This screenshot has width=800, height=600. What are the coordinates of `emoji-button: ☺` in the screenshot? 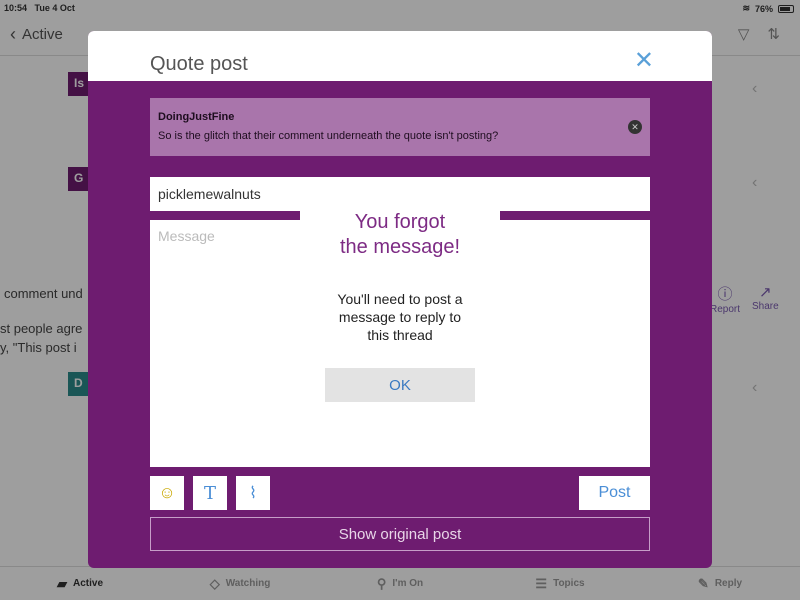 It's located at (167, 493).